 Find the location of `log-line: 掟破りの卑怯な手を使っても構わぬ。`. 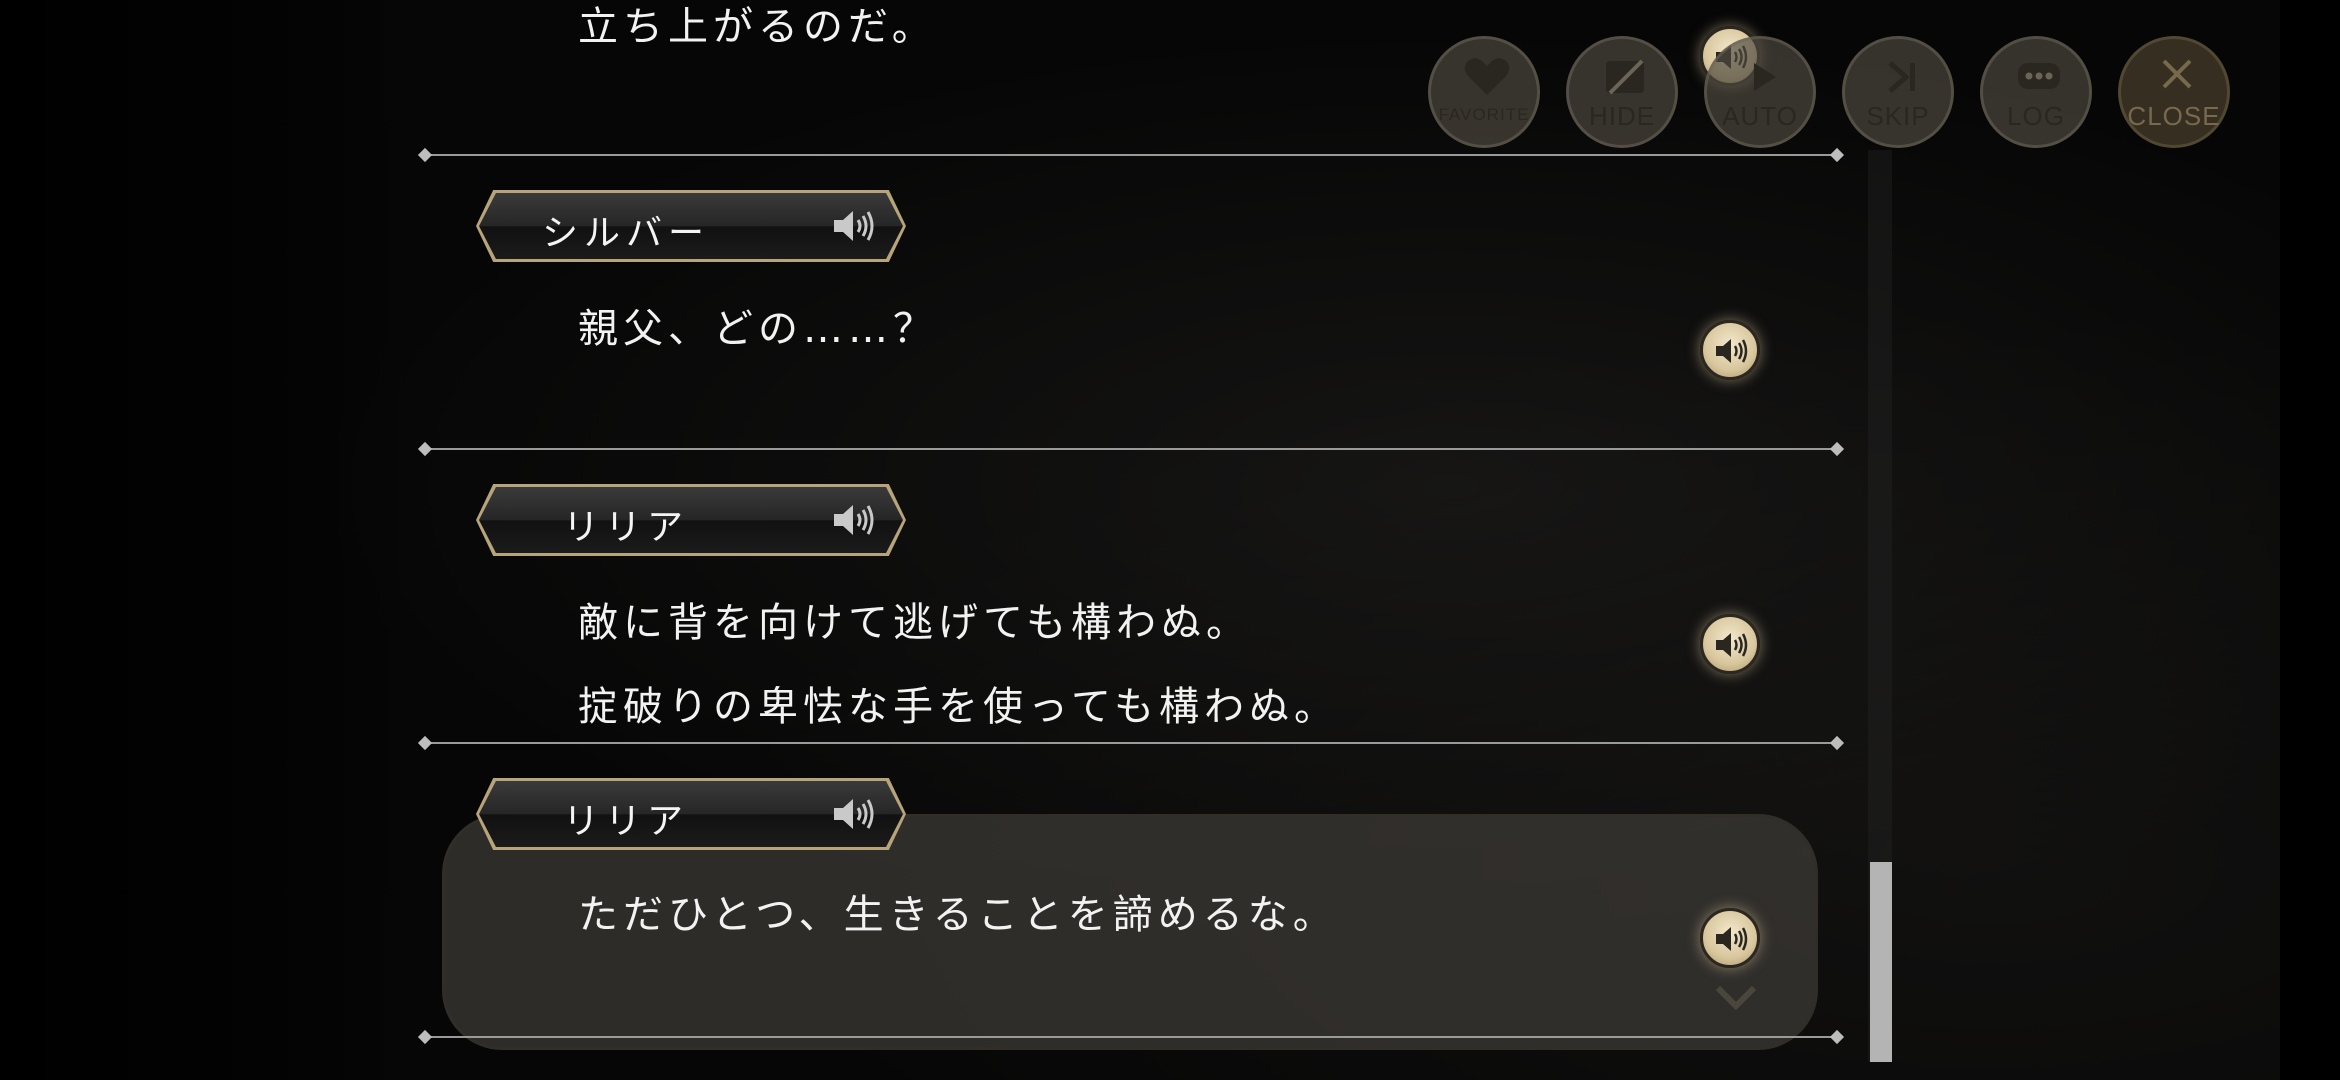

log-line: 掟破りの卑怯な手を使っても構わぬ。 is located at coordinates (958, 707).